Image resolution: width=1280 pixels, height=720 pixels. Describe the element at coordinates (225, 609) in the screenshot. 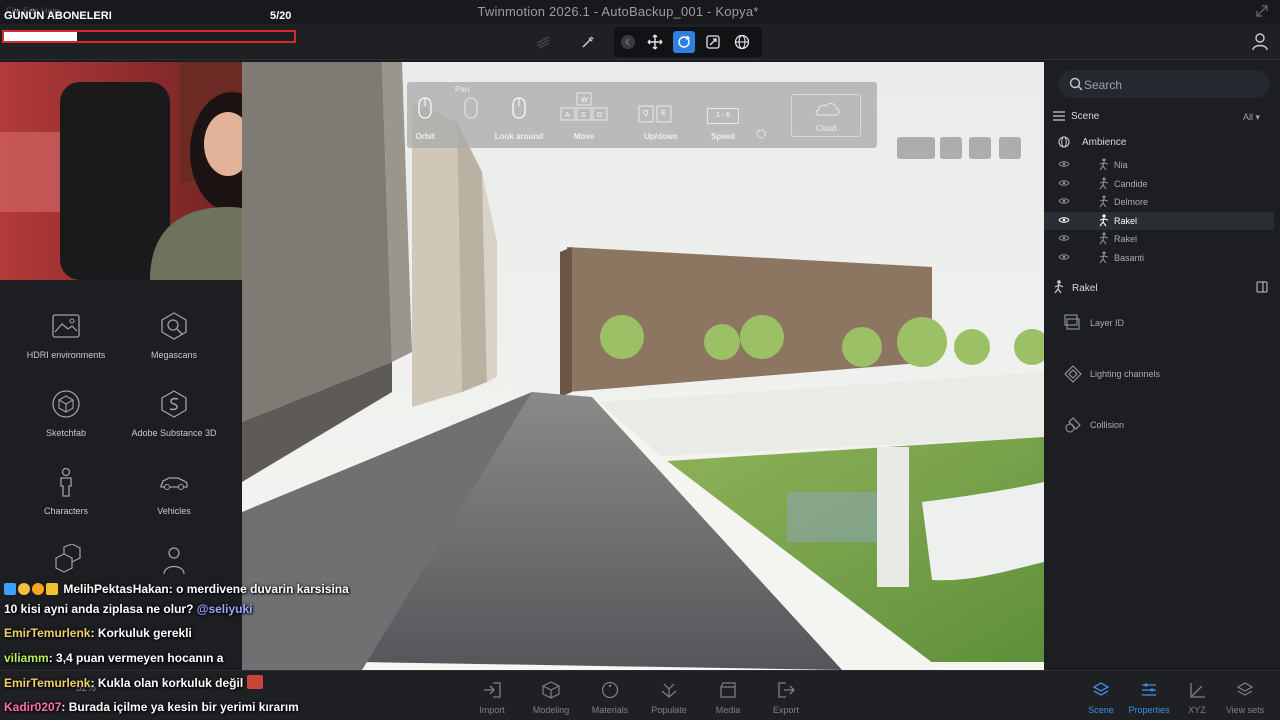

I see `chat-mention: @seliyuki` at that location.